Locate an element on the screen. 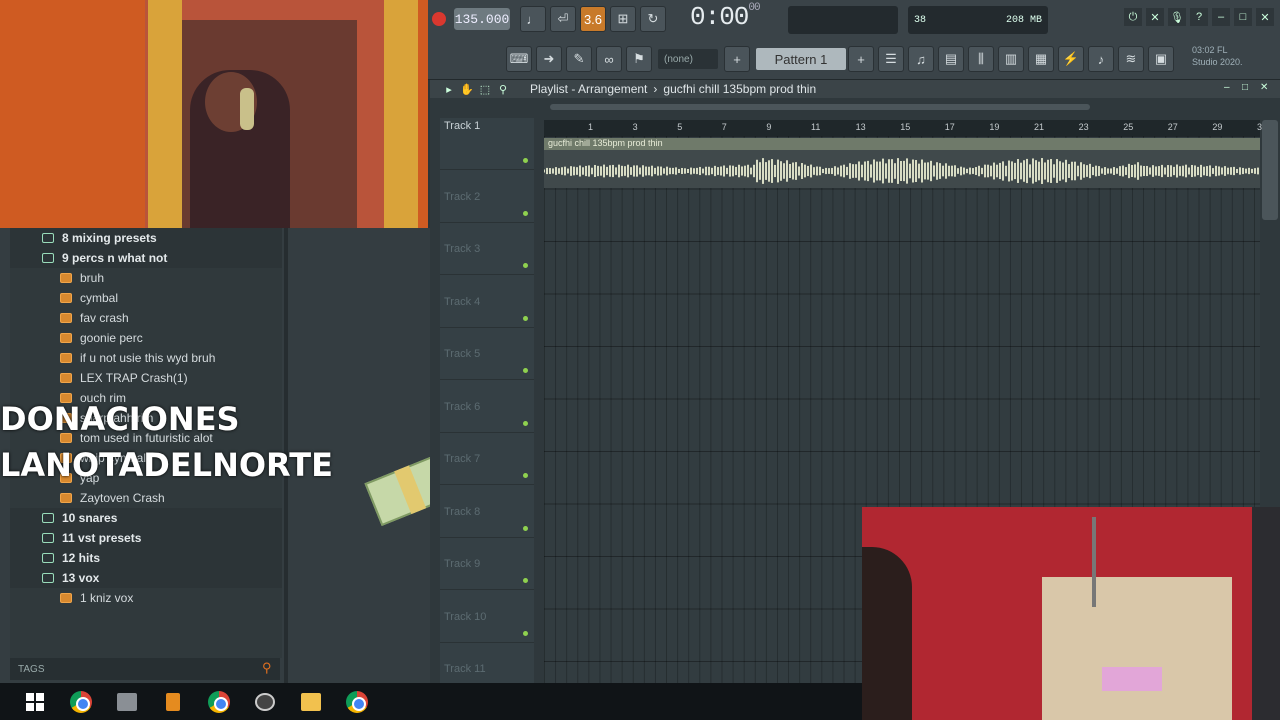  browser-file: fav crash is located at coordinates (146, 318).